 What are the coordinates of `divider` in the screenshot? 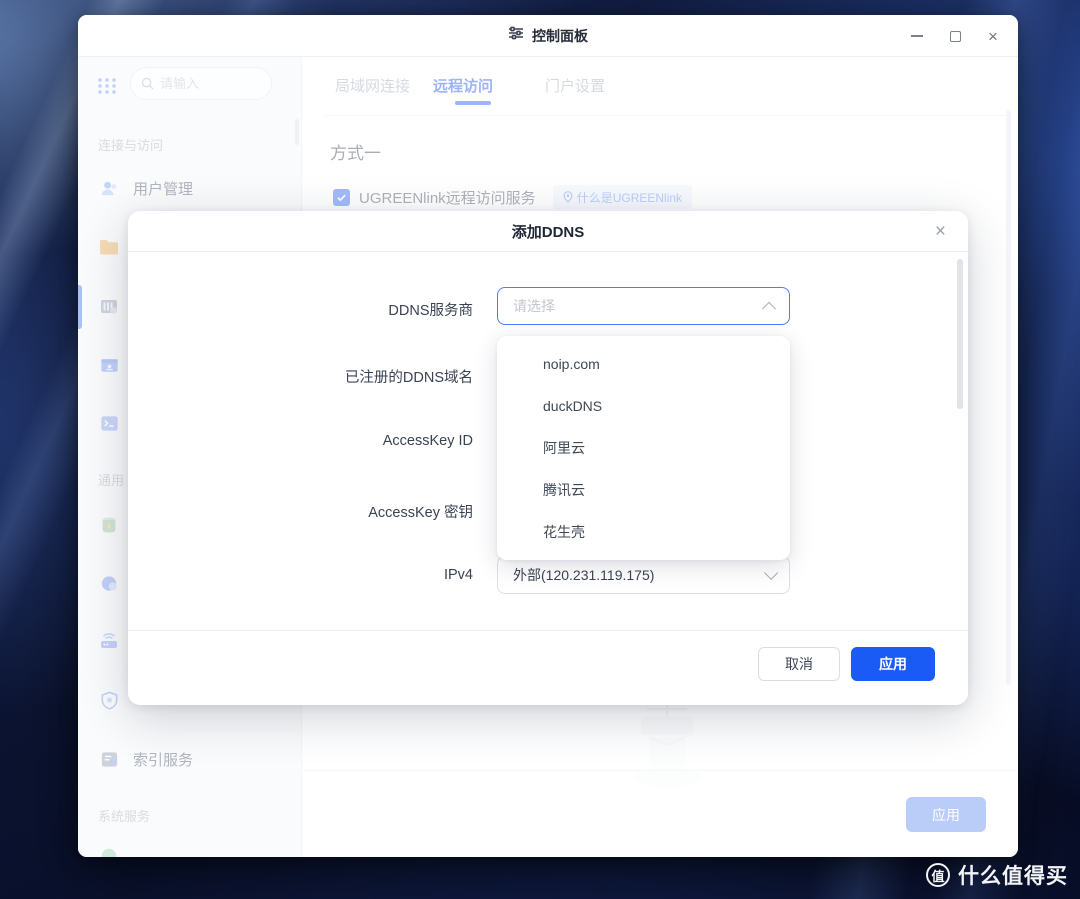 It's located at (548, 630).